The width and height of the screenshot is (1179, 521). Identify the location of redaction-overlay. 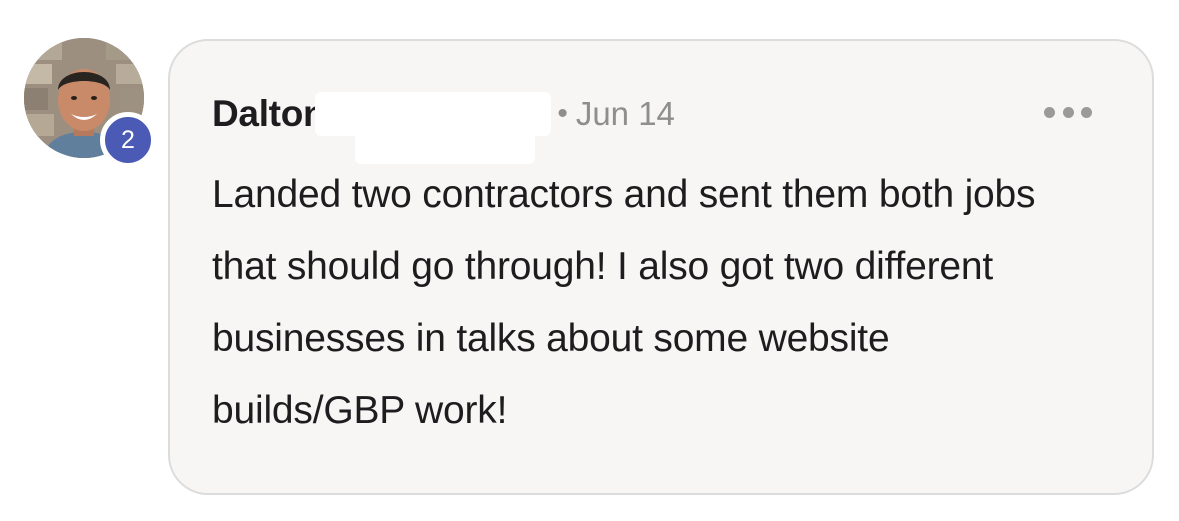
(433, 128).